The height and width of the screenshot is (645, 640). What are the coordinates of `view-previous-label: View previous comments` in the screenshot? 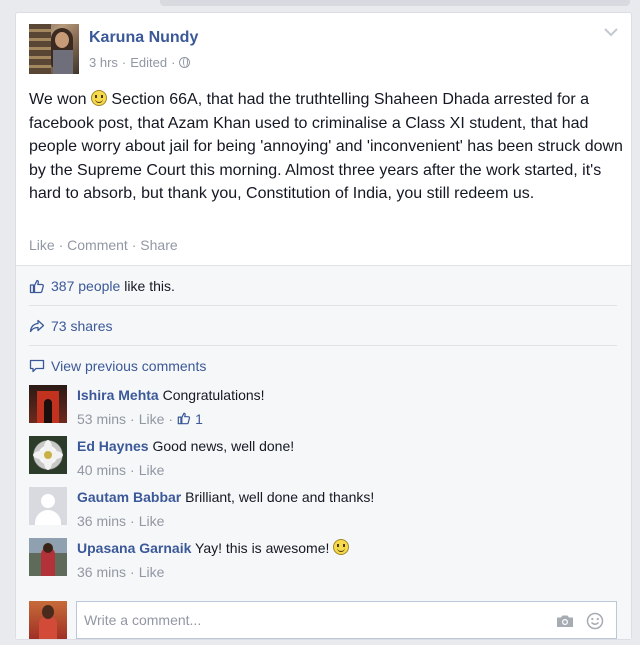 It's located at (128, 366).